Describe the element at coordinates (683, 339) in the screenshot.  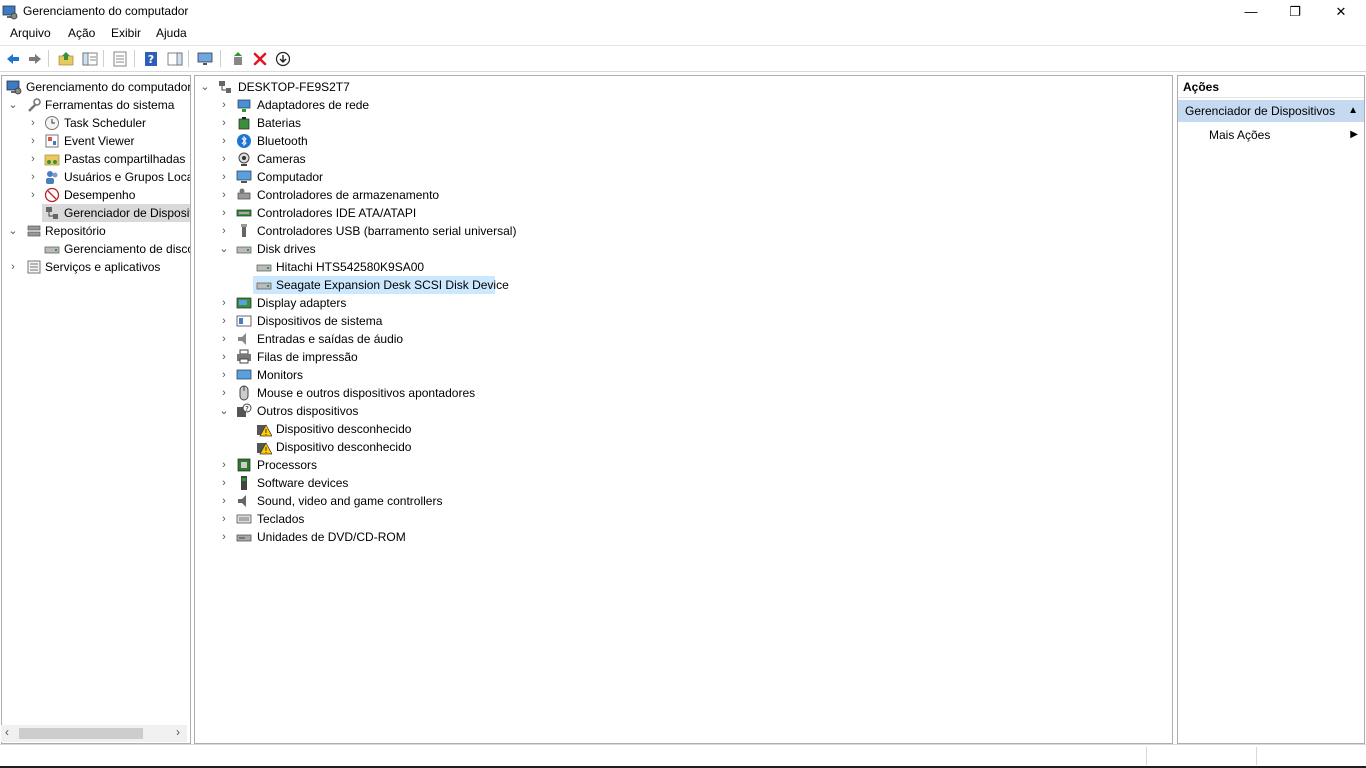
I see `device-category: › Entradas e saídas de áudio` at that location.